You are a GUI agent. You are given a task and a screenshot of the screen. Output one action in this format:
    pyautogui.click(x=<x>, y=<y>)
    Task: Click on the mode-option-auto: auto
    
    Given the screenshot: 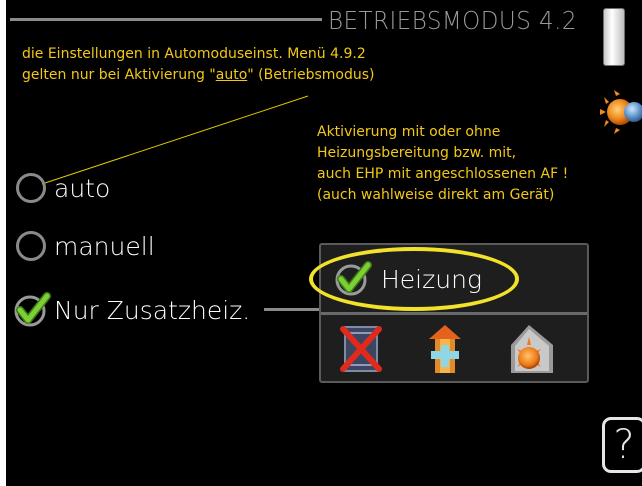 What is the action you would take?
    pyautogui.click(x=63, y=188)
    